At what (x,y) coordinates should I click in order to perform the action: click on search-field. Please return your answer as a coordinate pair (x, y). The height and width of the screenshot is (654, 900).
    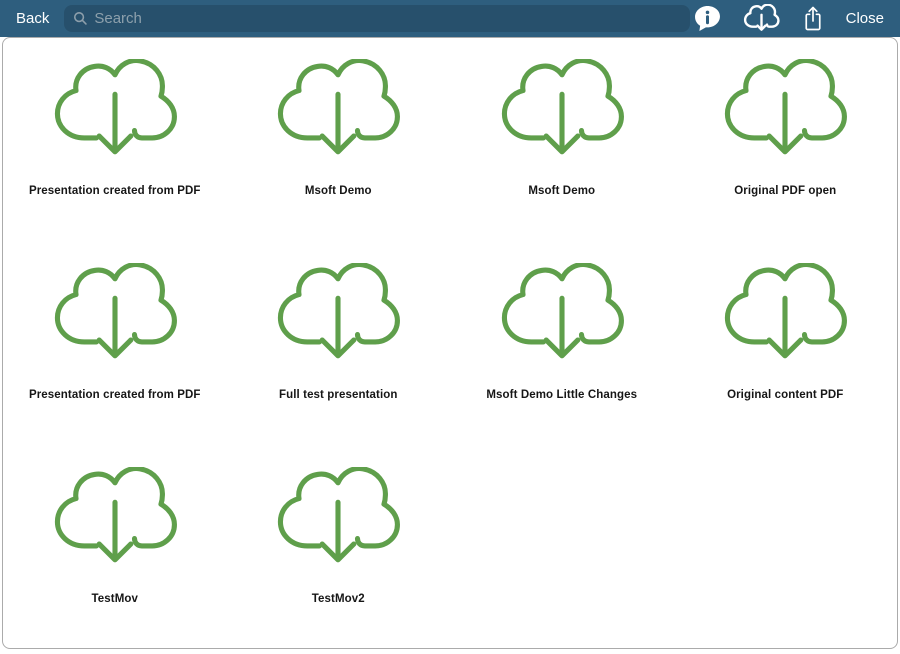
    Looking at the image, I should click on (377, 18).